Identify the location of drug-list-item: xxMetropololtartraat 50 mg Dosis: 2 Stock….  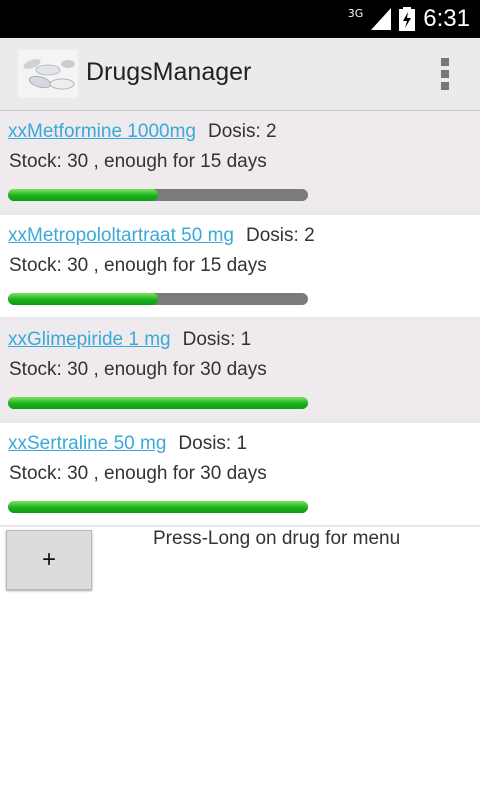
(240, 267).